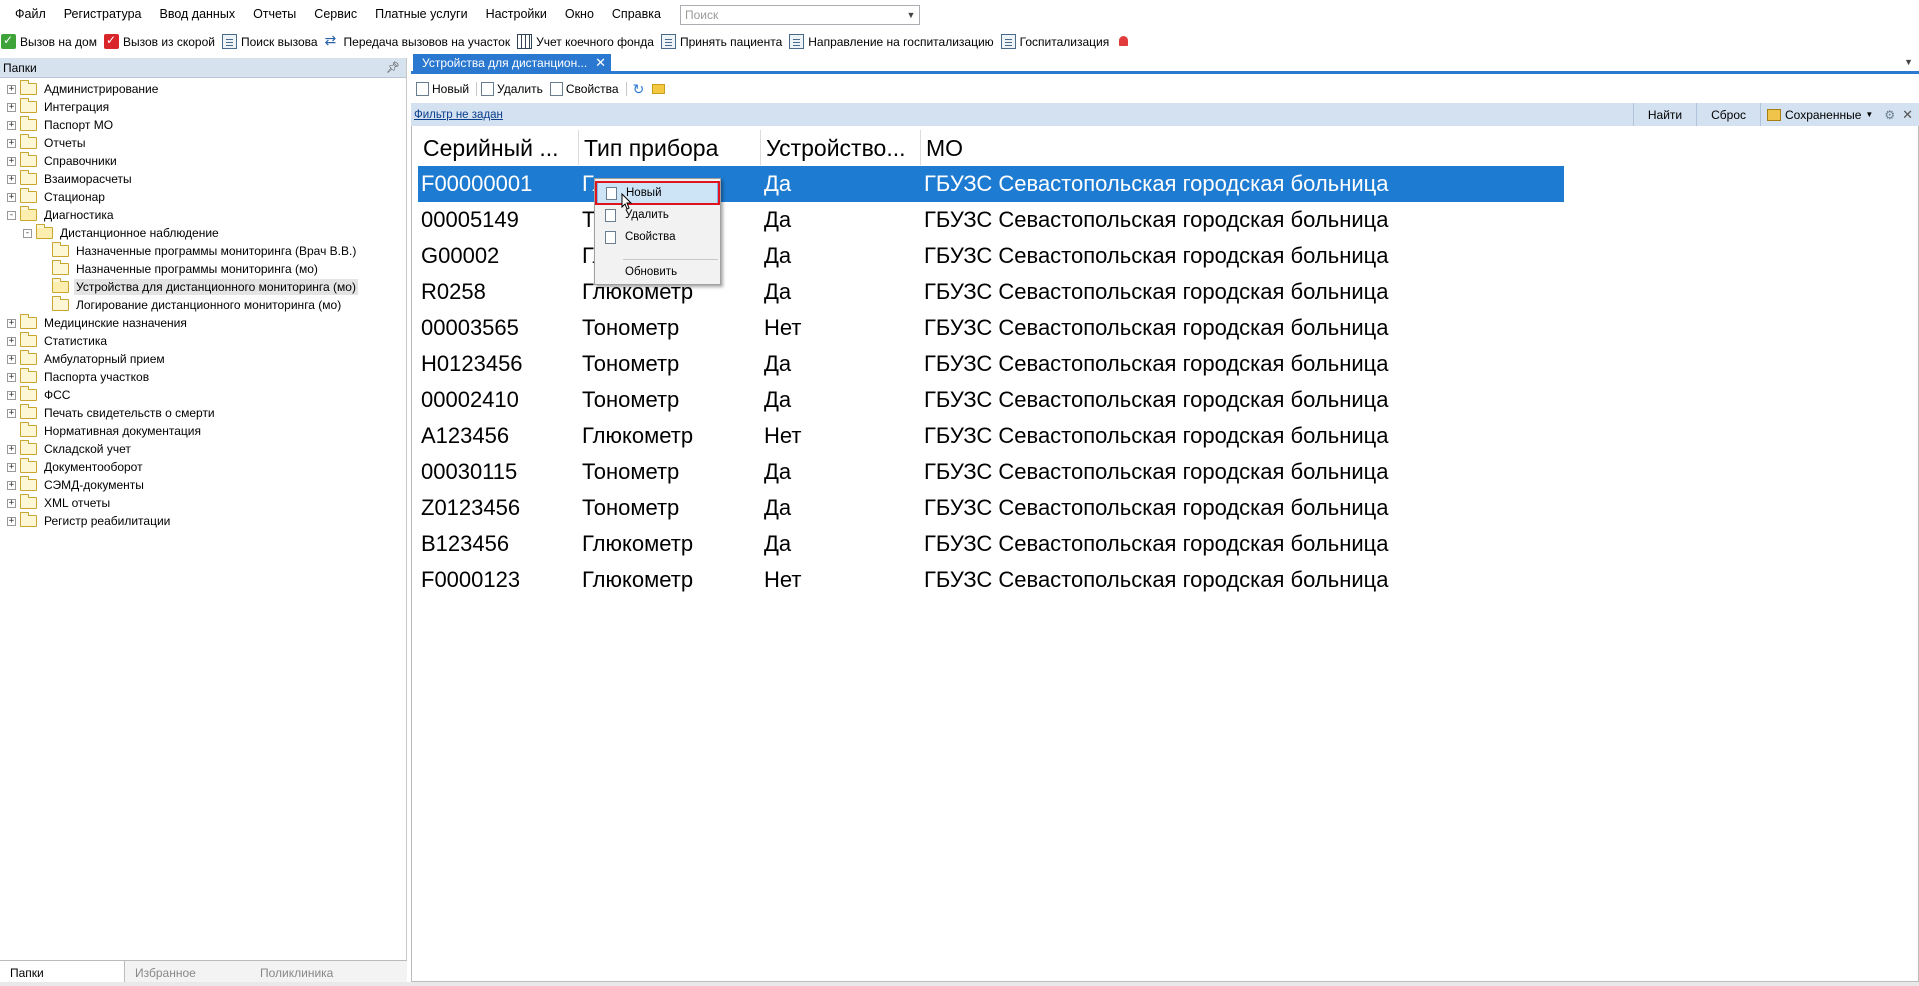 Image resolution: width=1919 pixels, height=986 pixels. What do you see at coordinates (444, 89) in the screenshot?
I see `new-button: Новый` at bounding box center [444, 89].